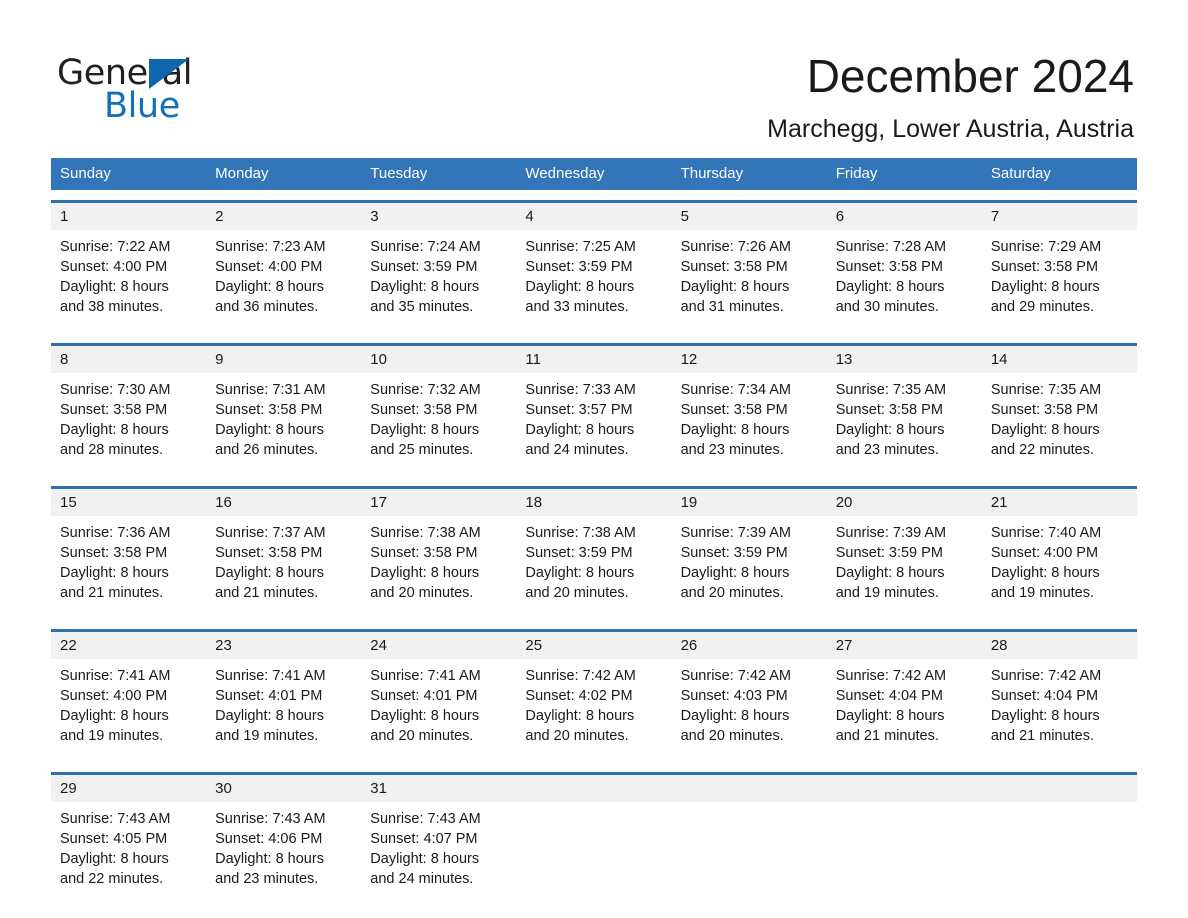 The image size is (1188, 918). Describe the element at coordinates (128, 359) in the screenshot. I see `day-number: 8` at that location.